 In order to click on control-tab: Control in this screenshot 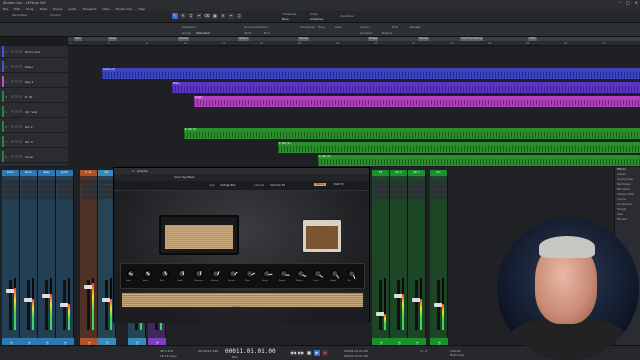, I will do `click(55, 15)`.